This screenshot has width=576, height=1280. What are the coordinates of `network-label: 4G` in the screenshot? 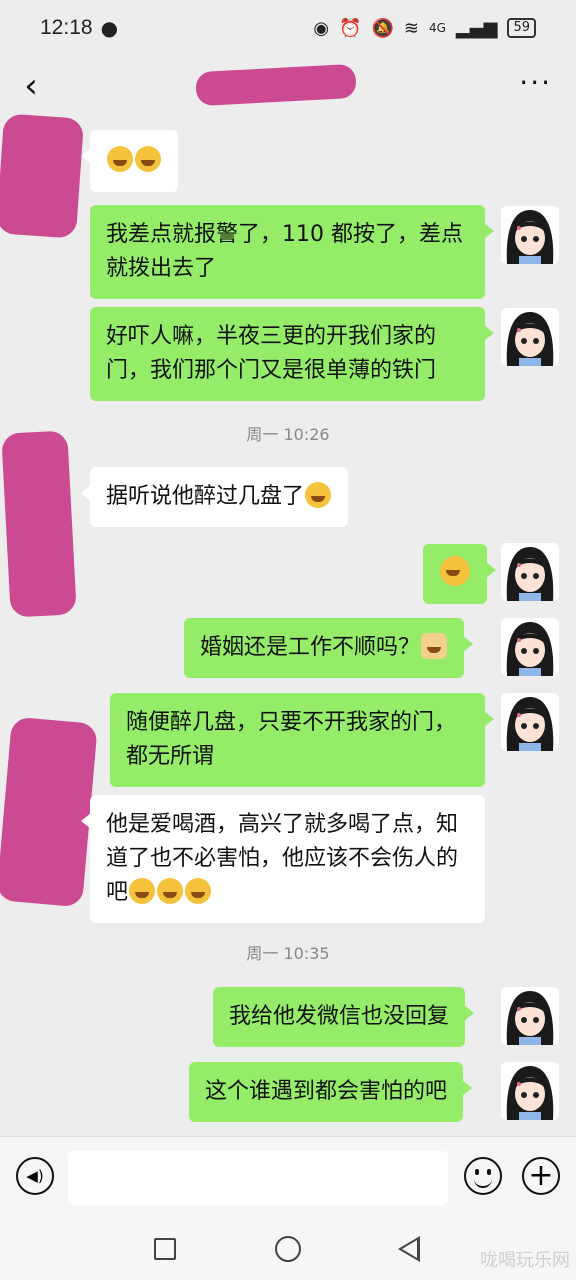 It's located at (437, 28).